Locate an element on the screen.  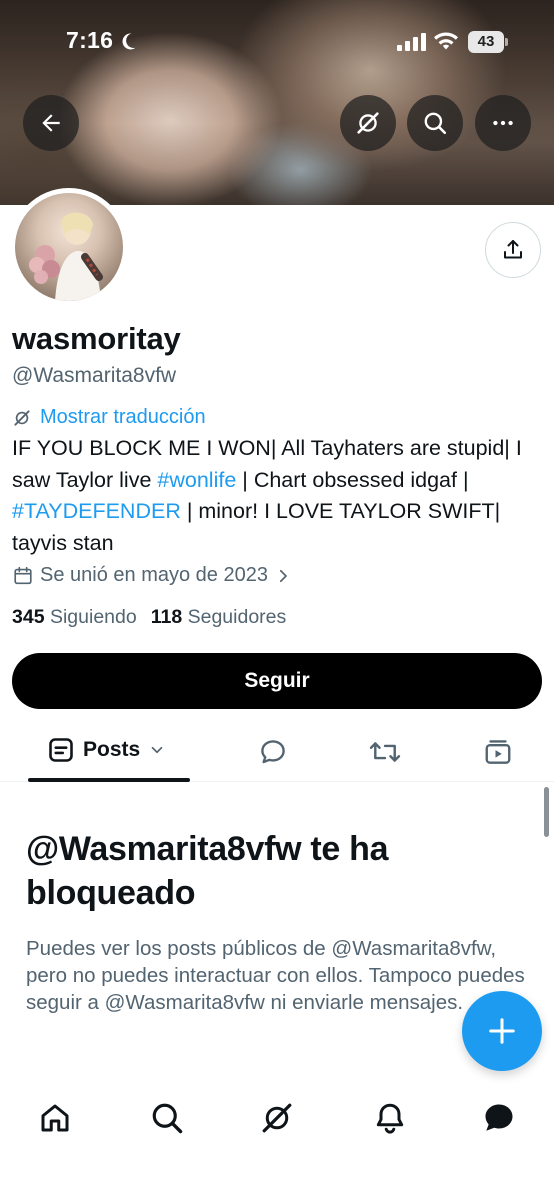
replies-icon is located at coordinates (273, 752).